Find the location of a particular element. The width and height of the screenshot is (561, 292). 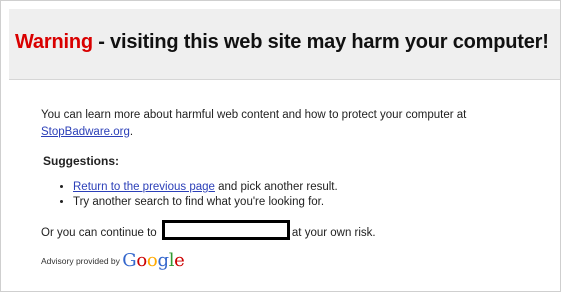

intro-suffix: . is located at coordinates (131, 132).